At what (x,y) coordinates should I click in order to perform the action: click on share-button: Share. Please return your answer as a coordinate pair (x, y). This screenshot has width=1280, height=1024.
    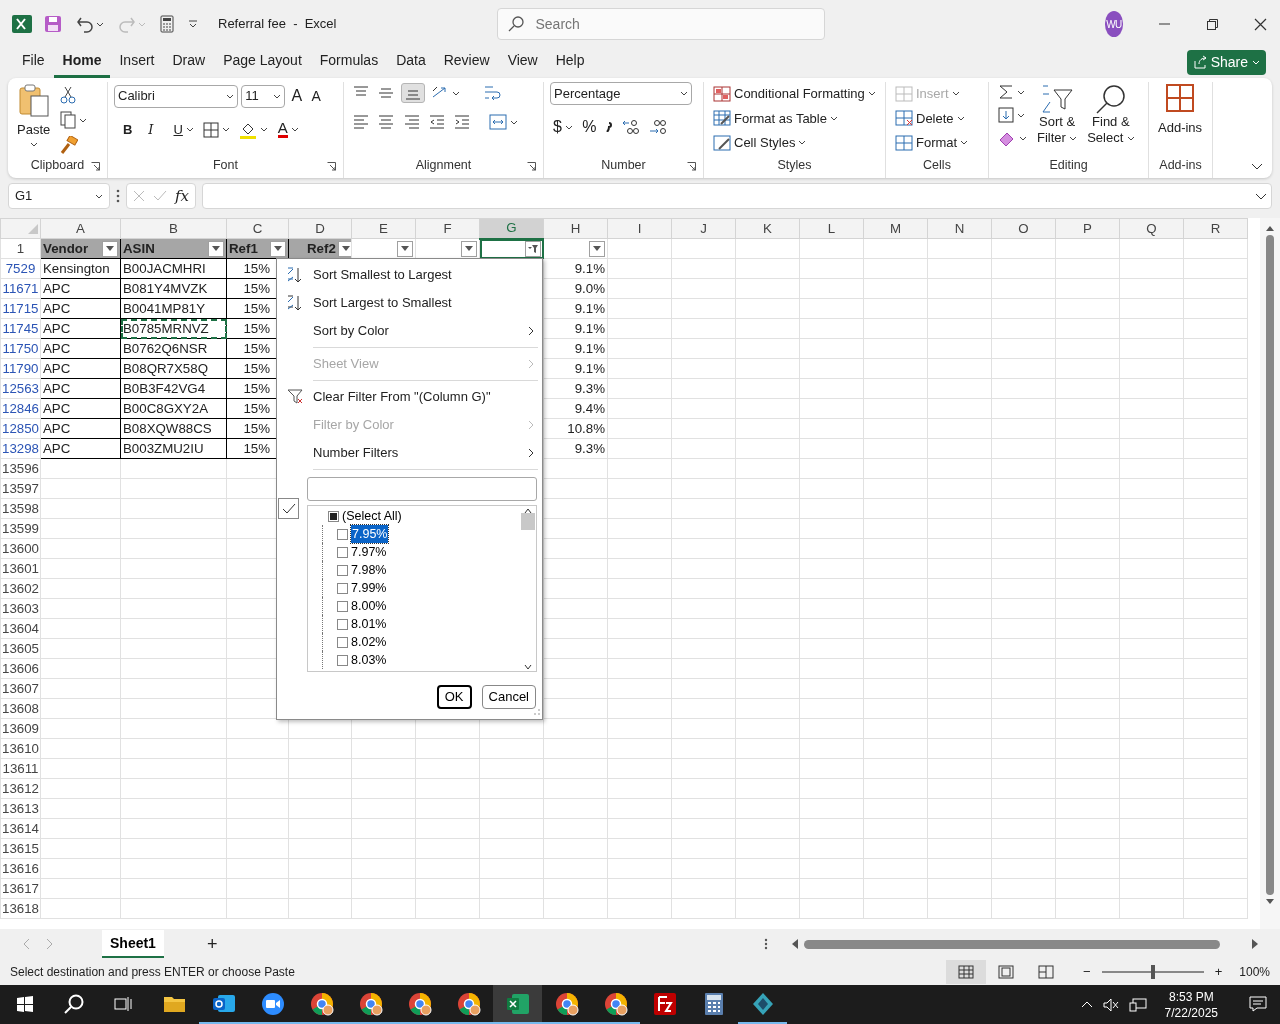
    Looking at the image, I should click on (1226, 62).